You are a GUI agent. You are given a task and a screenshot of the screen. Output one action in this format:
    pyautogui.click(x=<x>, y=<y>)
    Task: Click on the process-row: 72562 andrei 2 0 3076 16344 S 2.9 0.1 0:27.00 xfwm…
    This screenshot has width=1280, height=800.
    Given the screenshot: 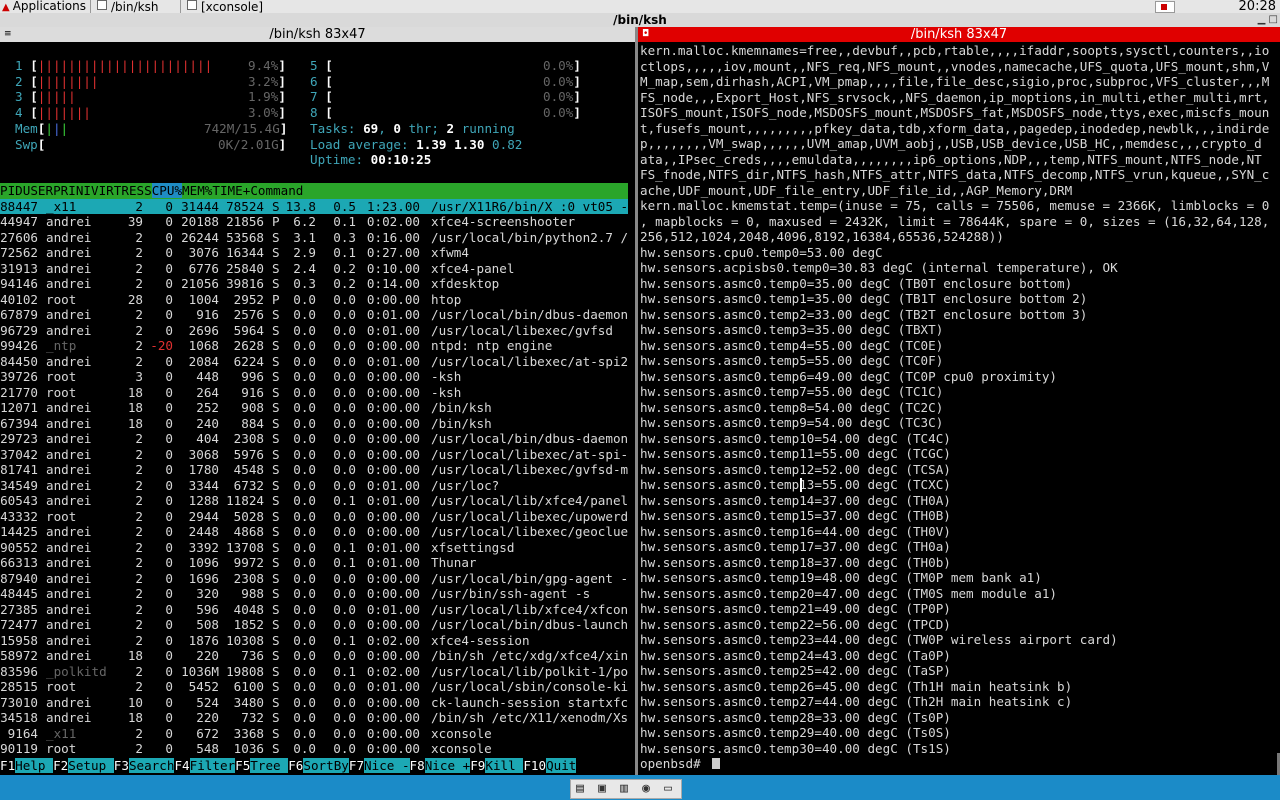 What is the action you would take?
    pyautogui.click(x=314, y=253)
    